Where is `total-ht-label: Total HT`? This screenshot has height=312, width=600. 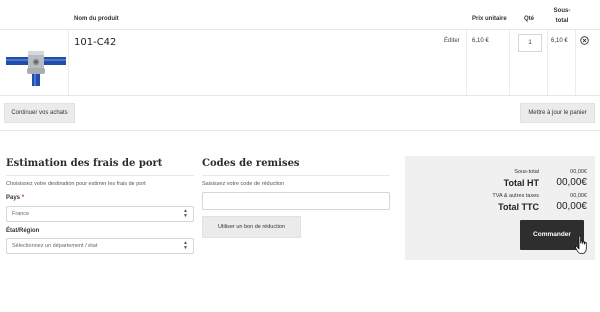
total-ht-label: Total HT is located at coordinates (521, 183).